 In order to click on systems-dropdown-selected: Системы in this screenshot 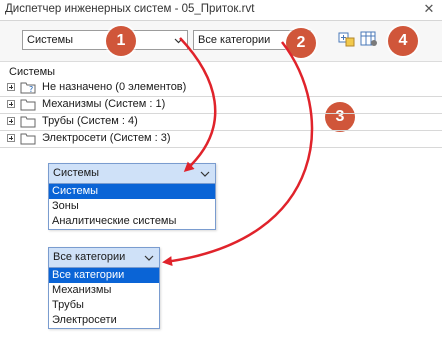, I will do `click(76, 173)`.